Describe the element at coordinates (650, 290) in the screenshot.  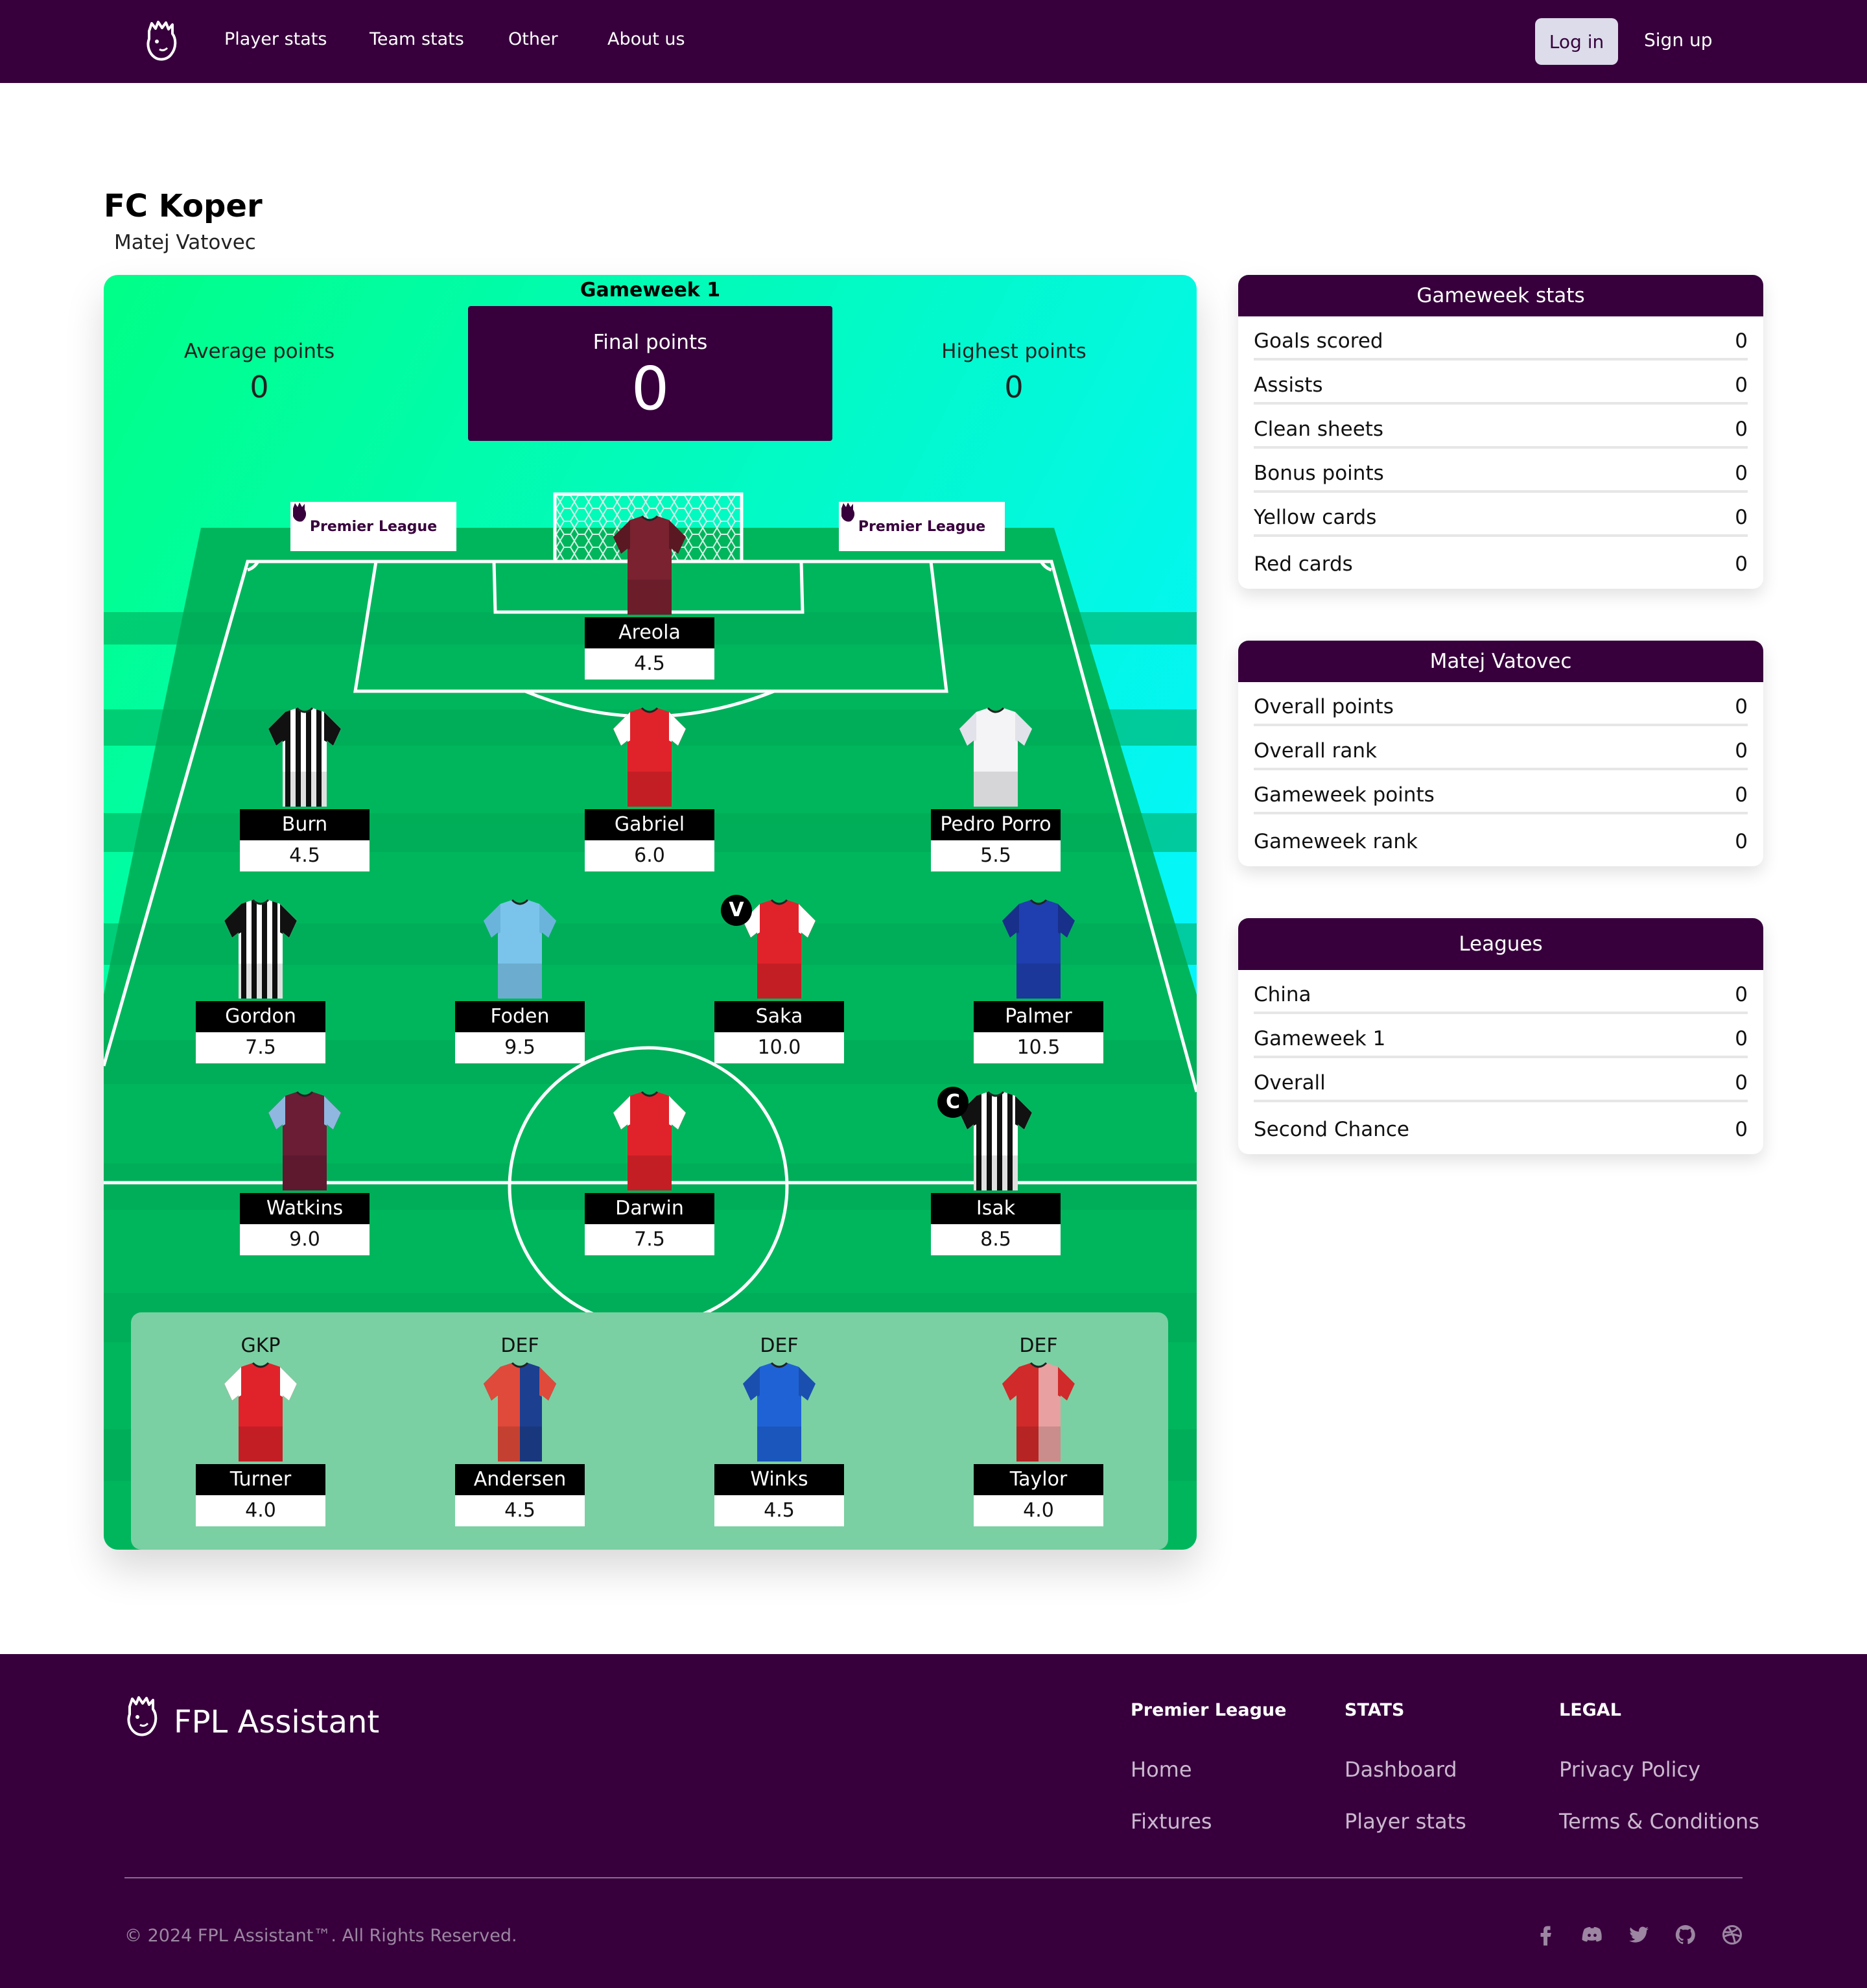
I see `gameweek-title: Gameweek 1` at that location.